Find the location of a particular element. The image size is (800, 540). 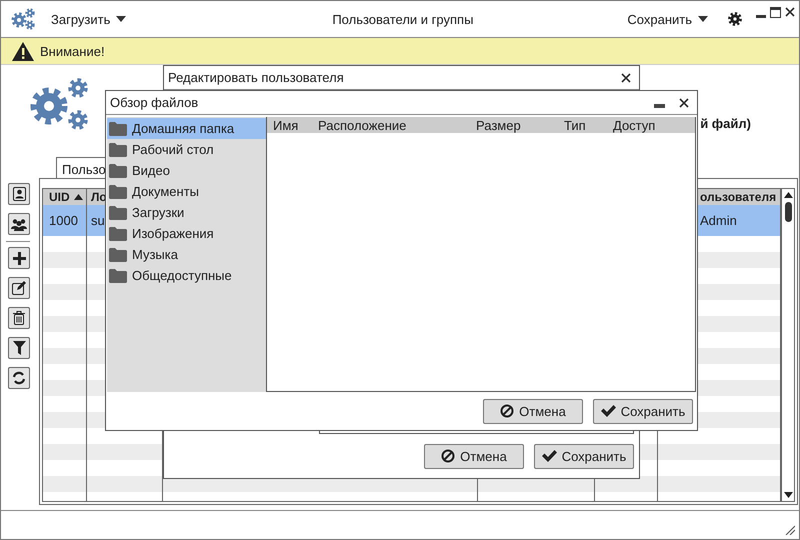

alert-text: Внимание! is located at coordinates (72, 51).